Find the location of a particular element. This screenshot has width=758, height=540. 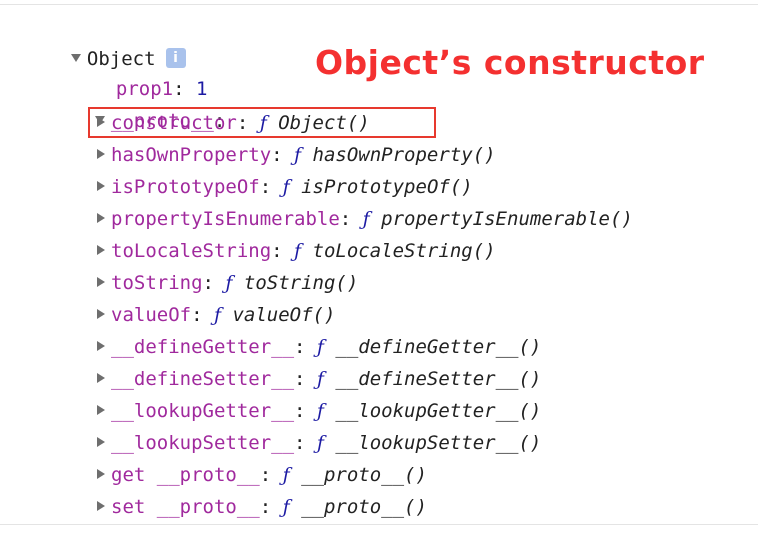

top-divider is located at coordinates (379, 4).